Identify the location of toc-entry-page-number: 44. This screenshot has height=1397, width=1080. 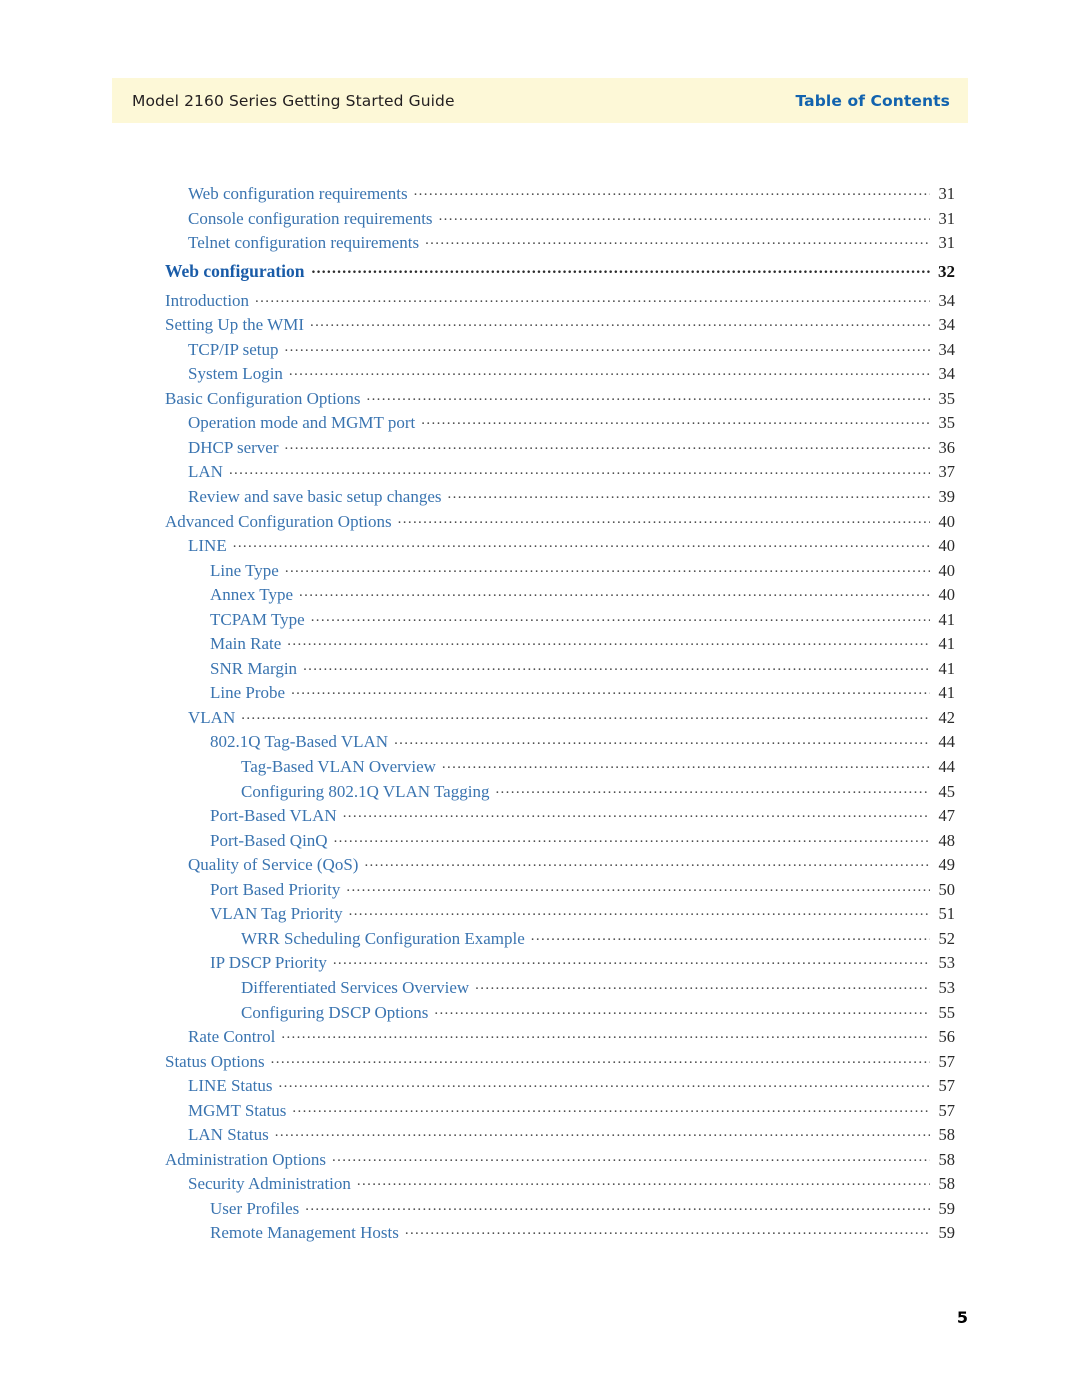
(944, 767).